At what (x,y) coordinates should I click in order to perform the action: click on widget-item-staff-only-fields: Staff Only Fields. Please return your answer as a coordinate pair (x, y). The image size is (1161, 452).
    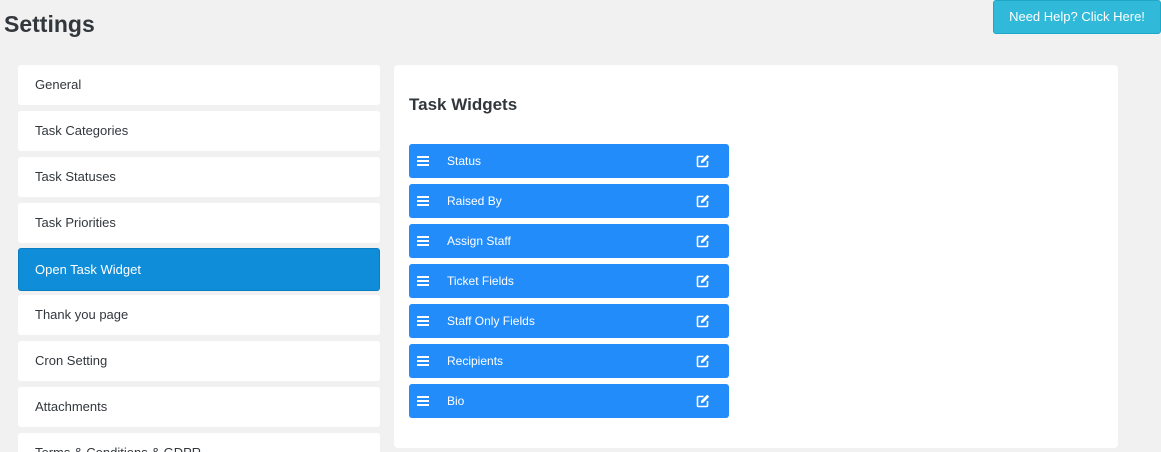
    Looking at the image, I should click on (569, 321).